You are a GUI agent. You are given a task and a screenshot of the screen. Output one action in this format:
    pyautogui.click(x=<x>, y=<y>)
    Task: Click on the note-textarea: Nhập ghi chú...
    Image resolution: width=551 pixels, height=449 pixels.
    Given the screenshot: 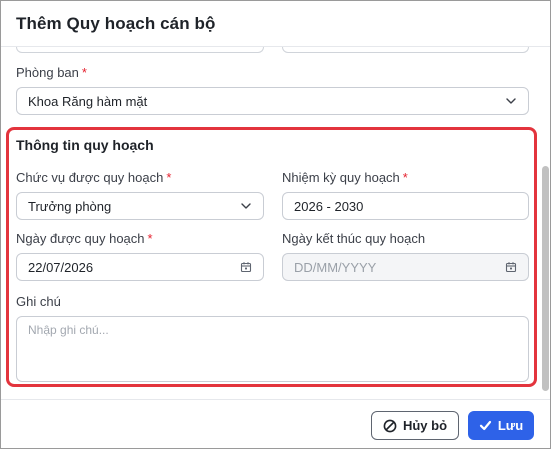 What is the action you would take?
    pyautogui.click(x=272, y=349)
    